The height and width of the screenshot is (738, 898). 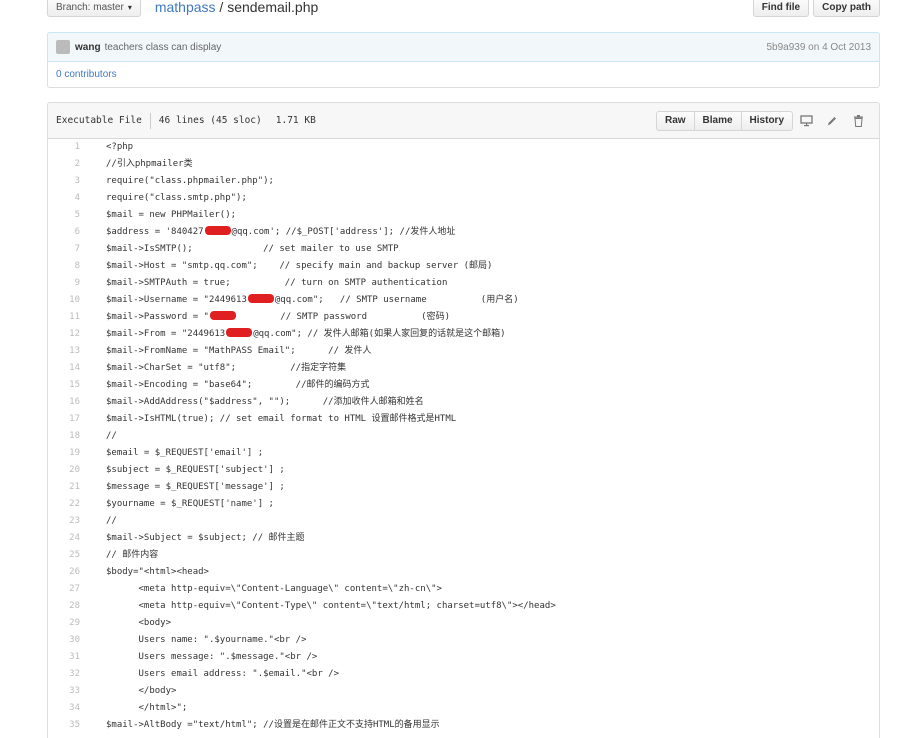 What do you see at coordinates (463, 436) in the screenshot?
I see `code-line: 18 //` at bounding box center [463, 436].